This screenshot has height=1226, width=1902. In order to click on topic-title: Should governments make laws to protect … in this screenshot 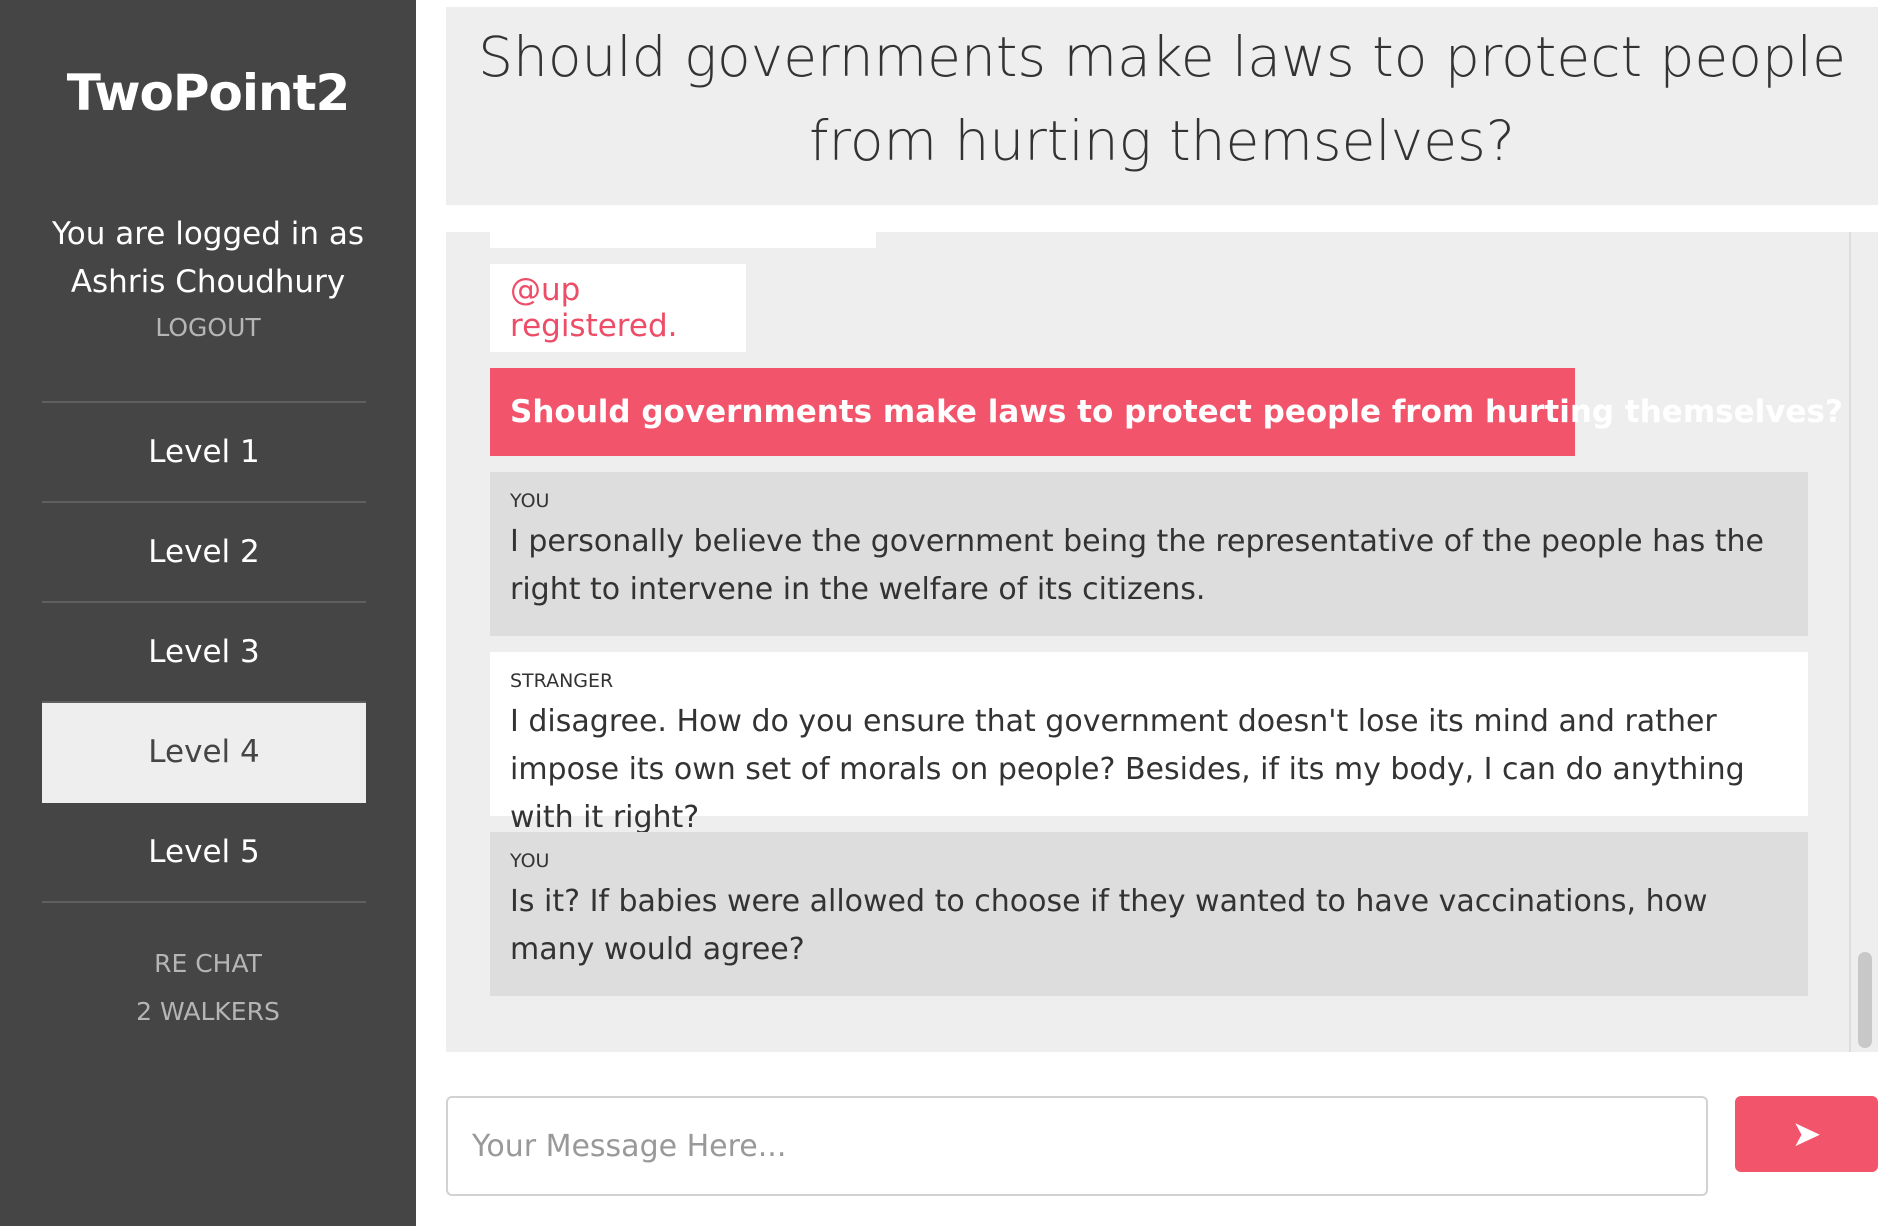, I will do `click(1162, 106)`.